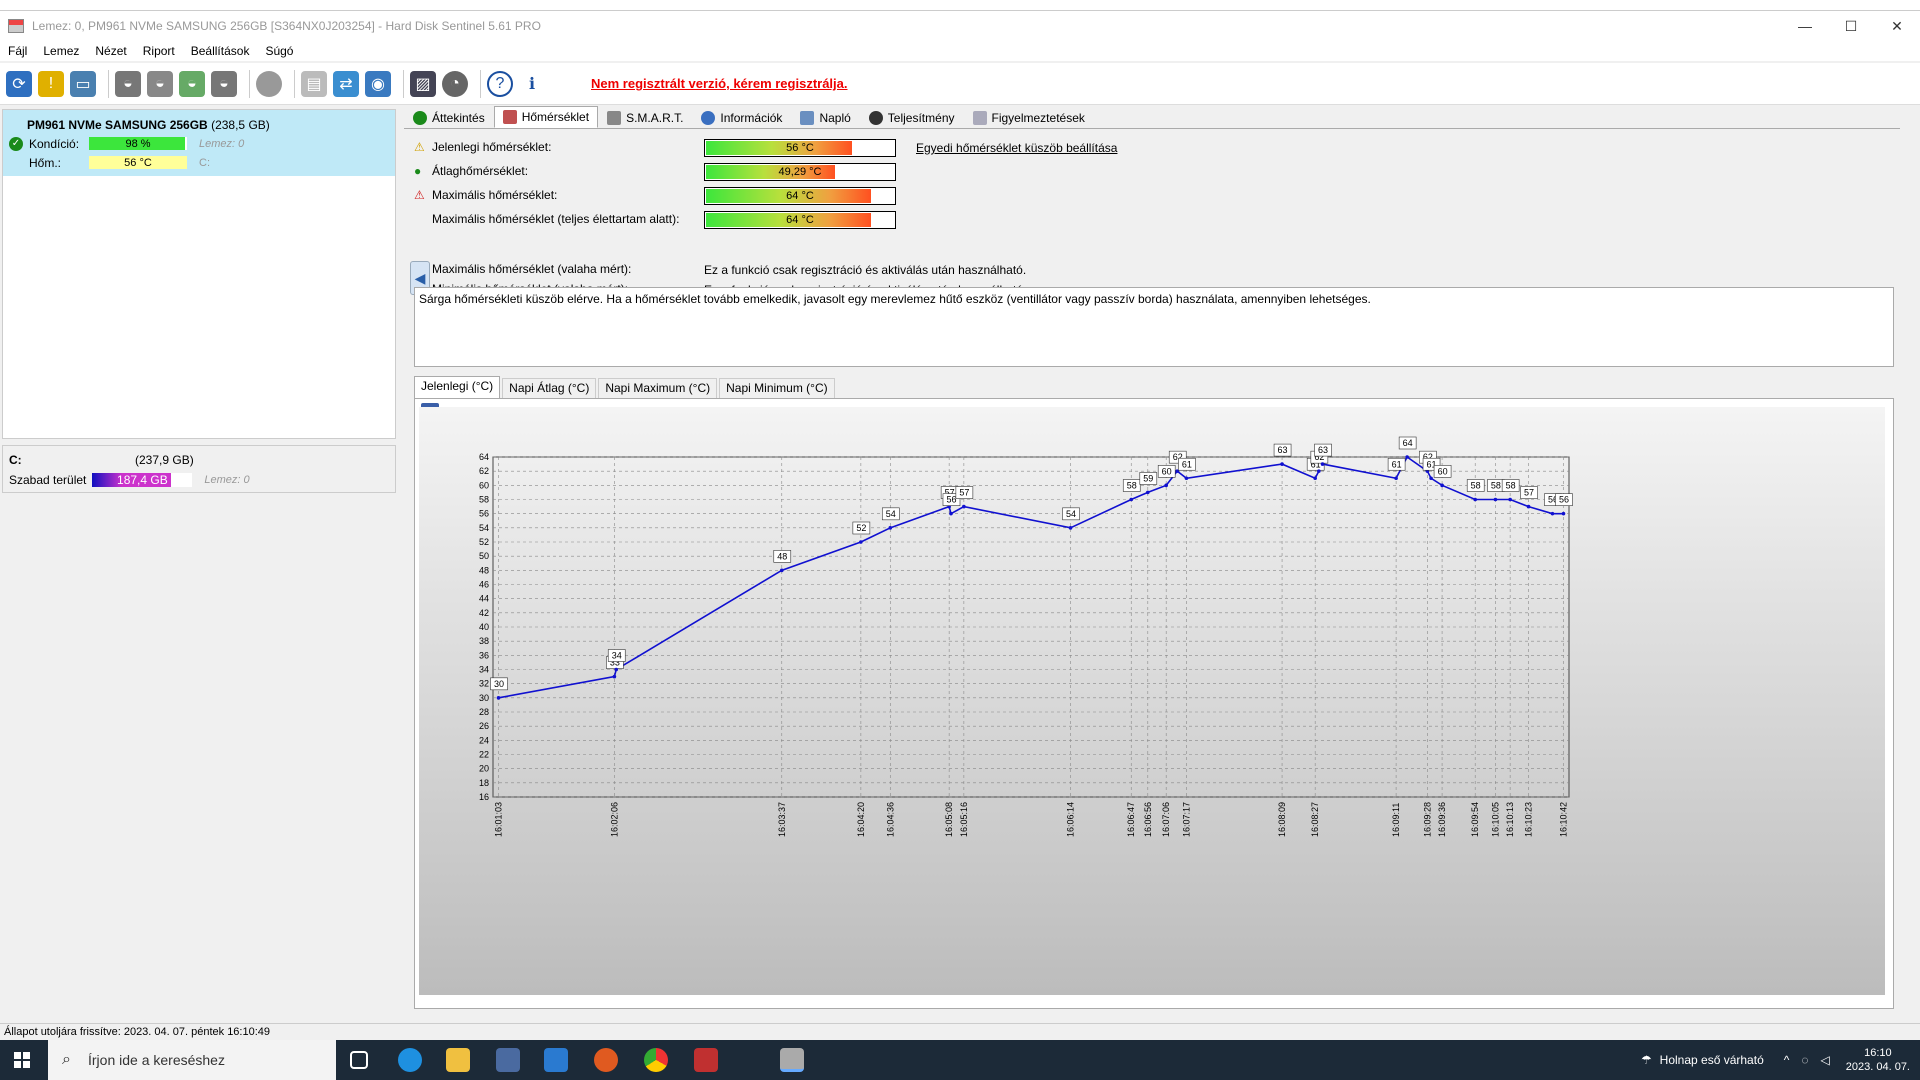 The image size is (1920, 1080). I want to click on menu-report: Riport, so click(159, 51).